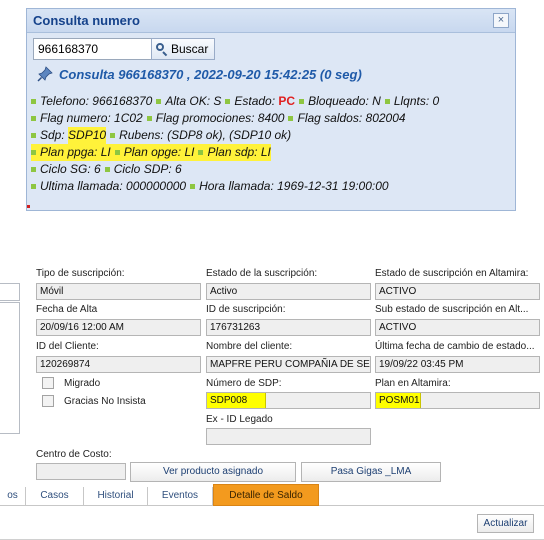 This screenshot has width=544, height=540. Describe the element at coordinates (105, 401) in the screenshot. I see `gracias-no-insista-label: Gracias No Insista` at that location.